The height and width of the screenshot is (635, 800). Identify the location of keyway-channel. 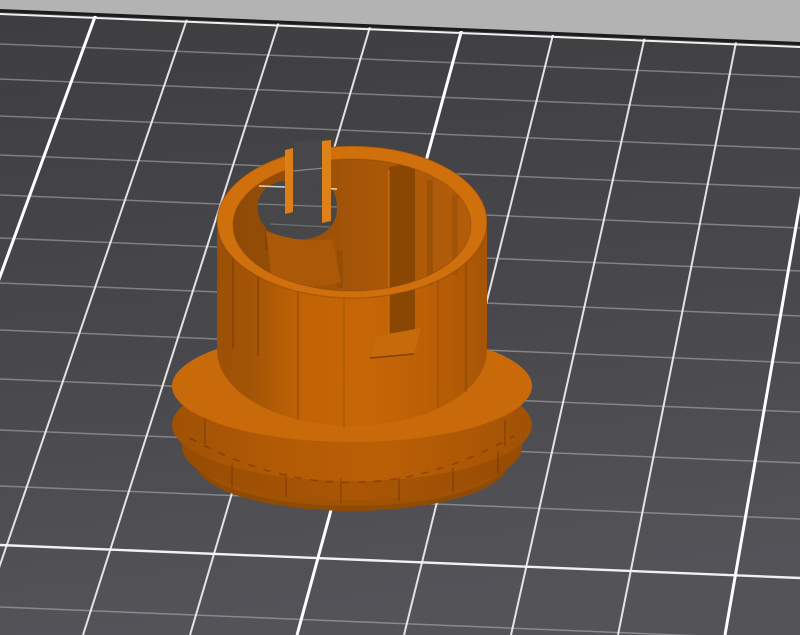
(402, 248).